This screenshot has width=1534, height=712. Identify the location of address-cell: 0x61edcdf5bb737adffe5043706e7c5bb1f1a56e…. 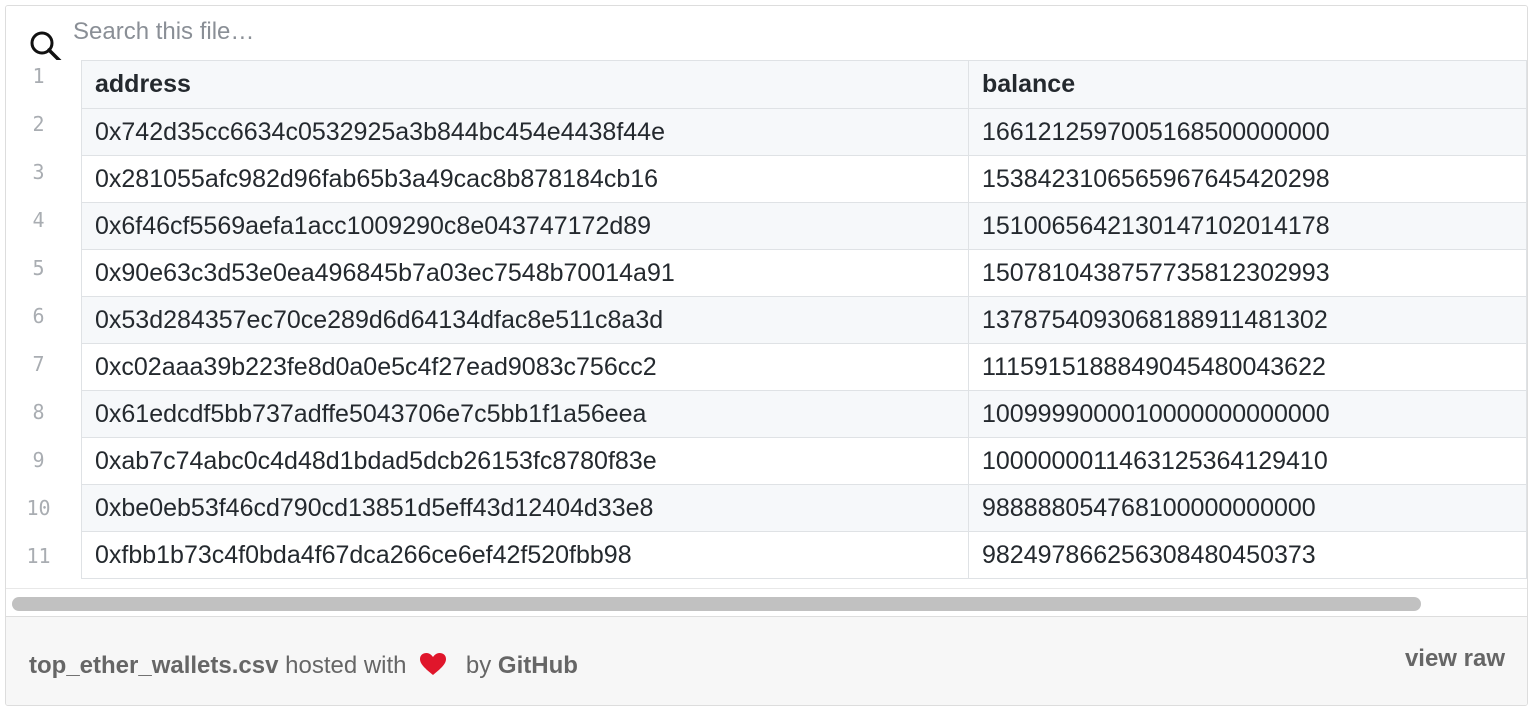
(525, 414).